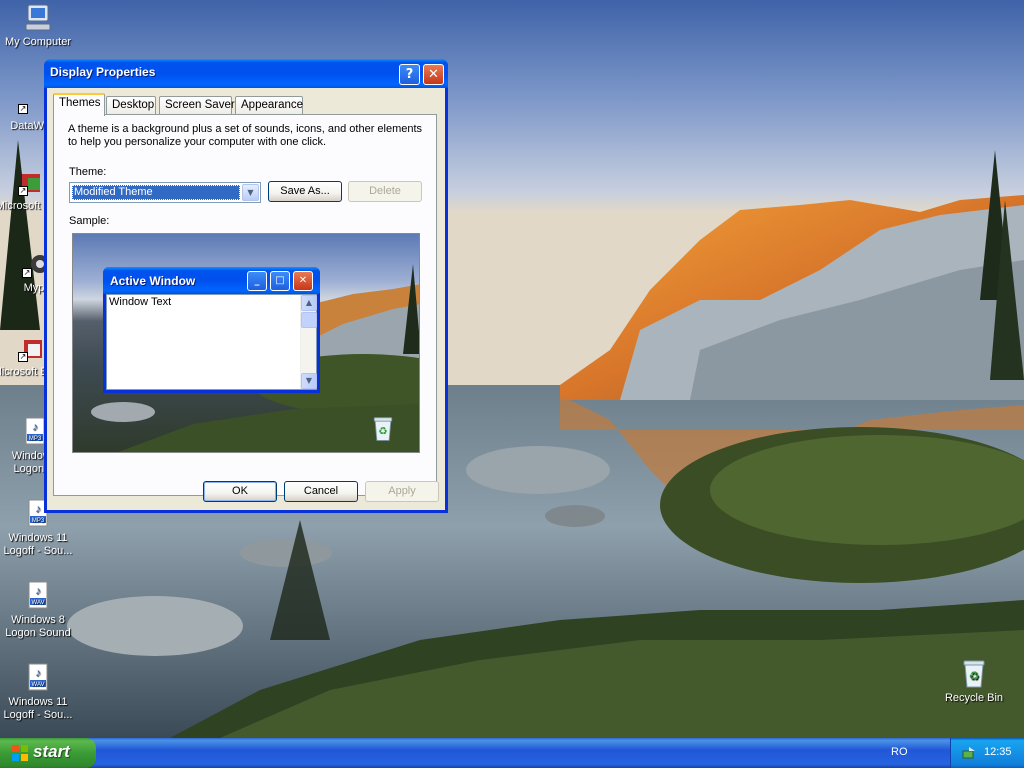 This screenshot has height=768, width=1024. What do you see at coordinates (20, 753) in the screenshot?
I see `windows-logo-icon` at bounding box center [20, 753].